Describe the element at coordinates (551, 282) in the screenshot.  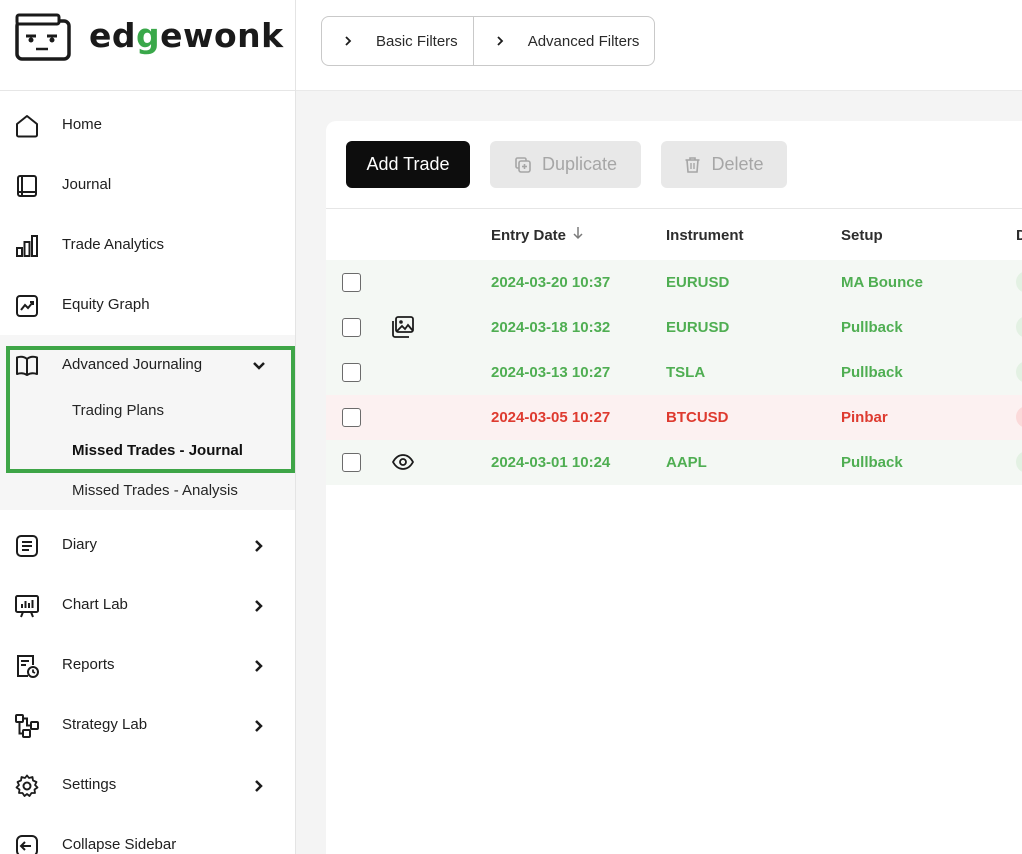
I see `cell-entry-date: 2024-03-20 10:37` at that location.